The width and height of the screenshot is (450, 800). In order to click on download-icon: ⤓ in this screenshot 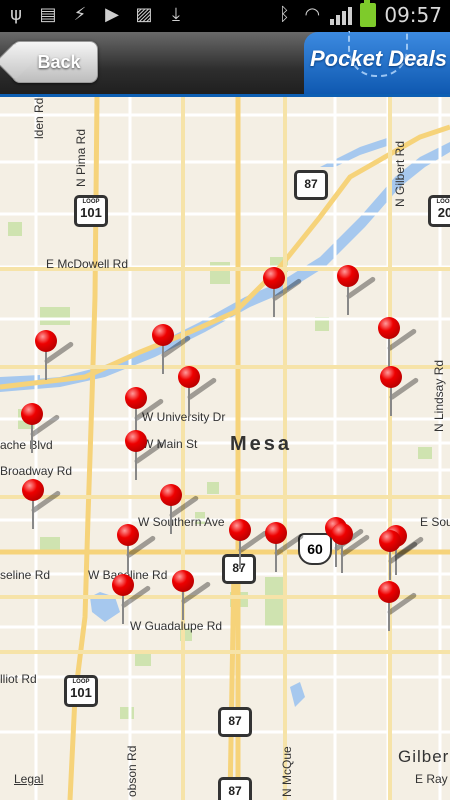, I will do `click(176, 14)`.